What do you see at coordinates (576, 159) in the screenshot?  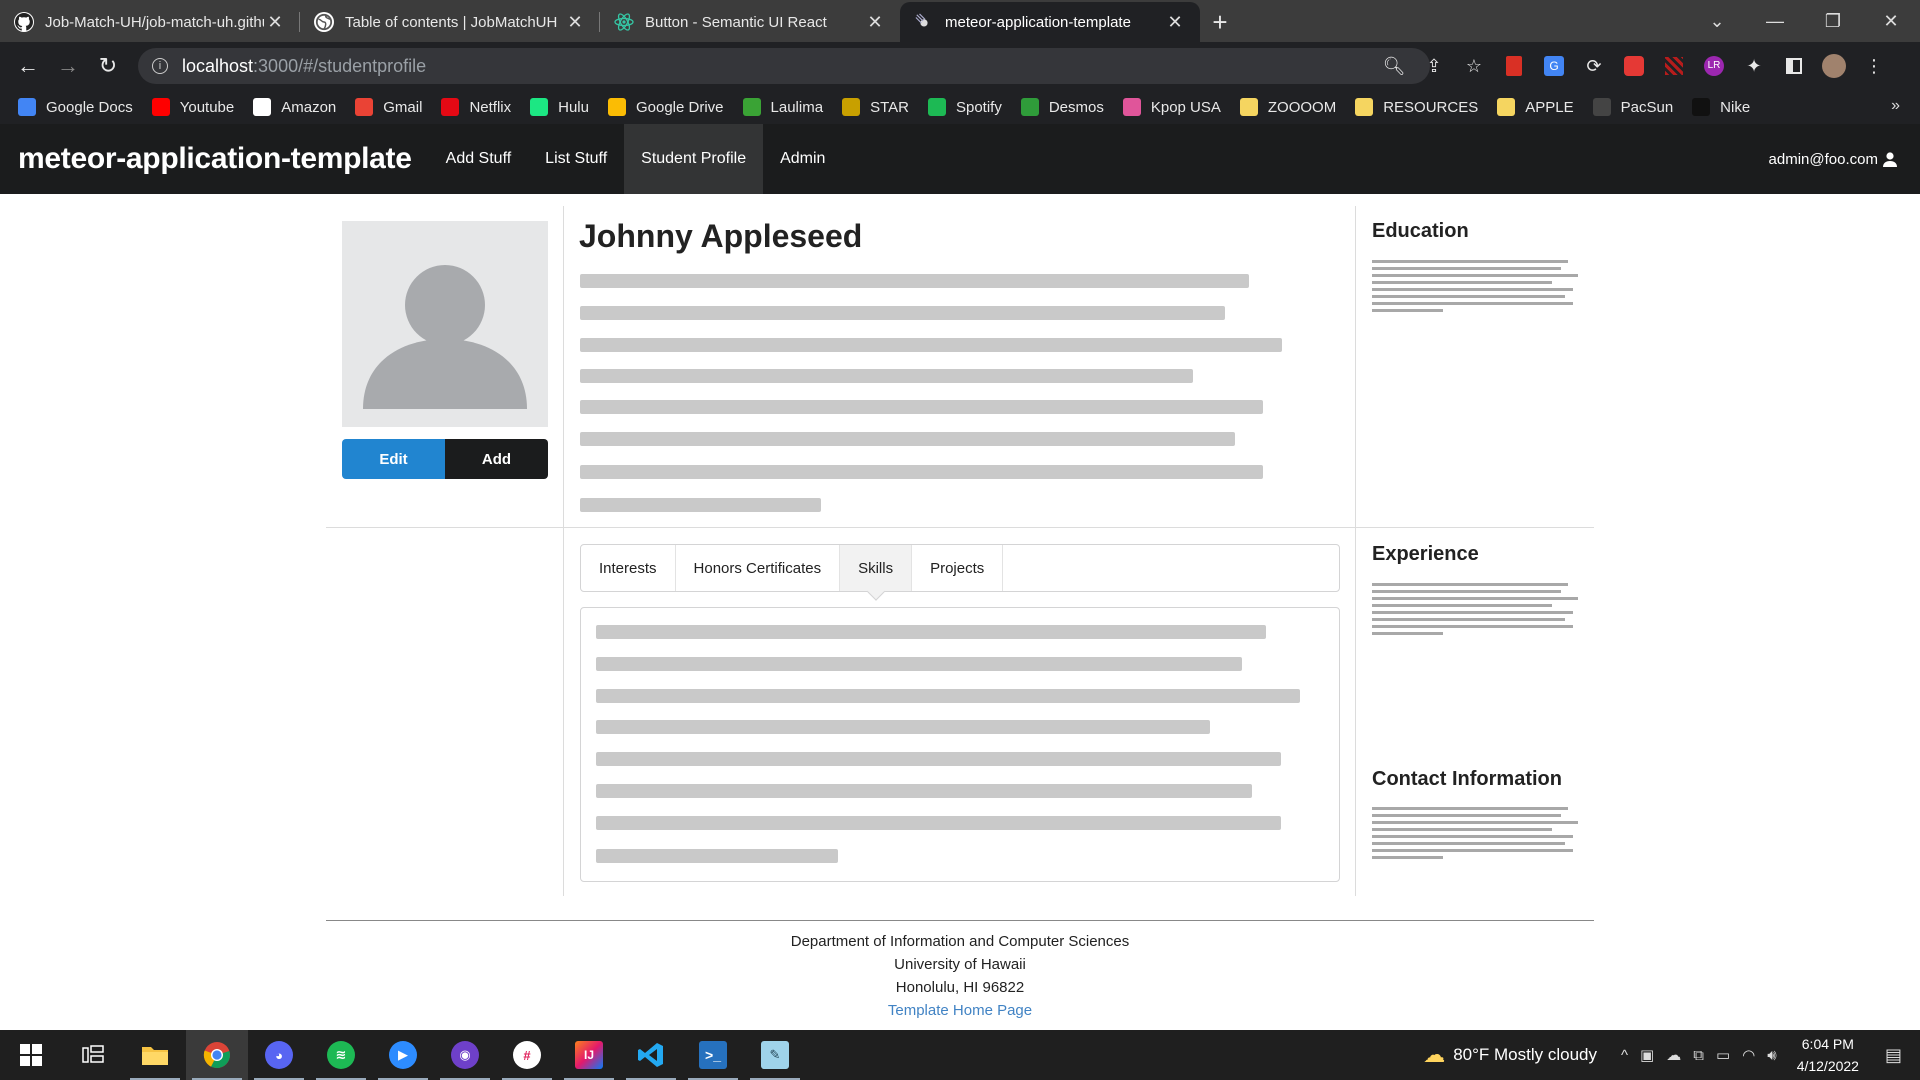 I see `nav-list-stuff: List Stuff` at bounding box center [576, 159].